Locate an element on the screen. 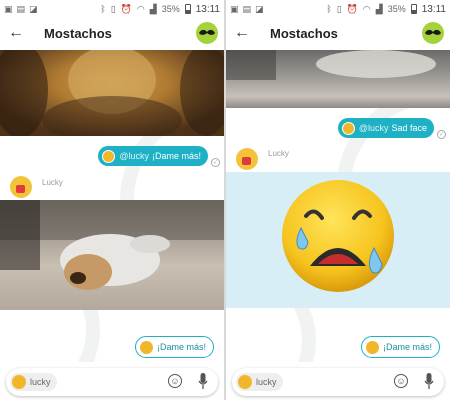 The width and height of the screenshot is (450, 400). crying-face-image is located at coordinates (338, 236).